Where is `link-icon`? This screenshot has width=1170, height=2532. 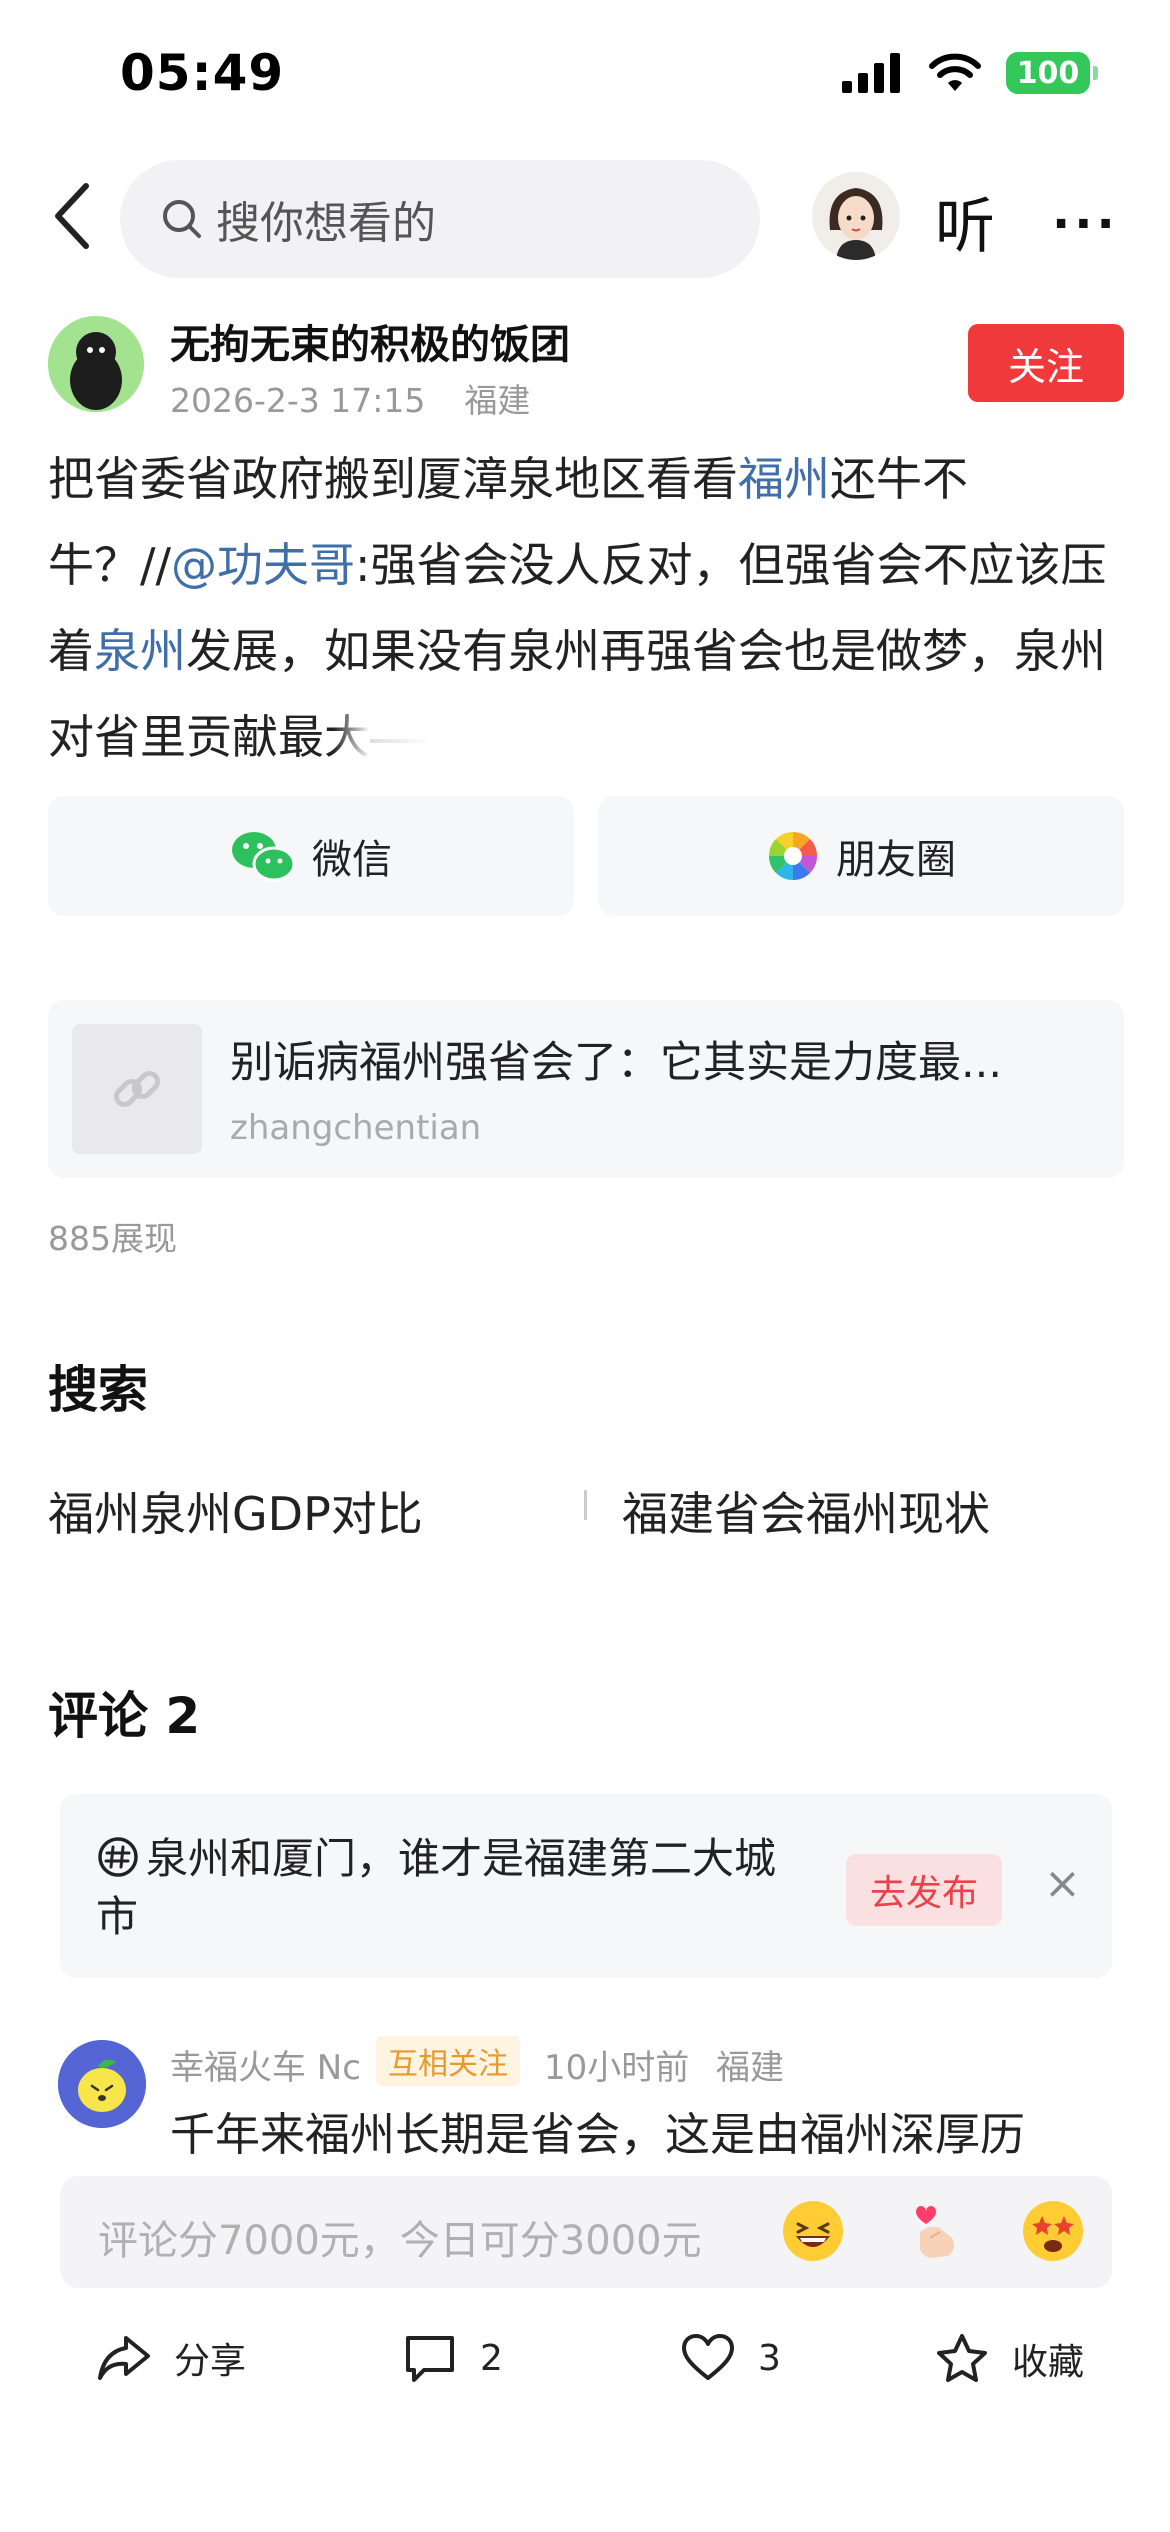
link-icon is located at coordinates (137, 1089).